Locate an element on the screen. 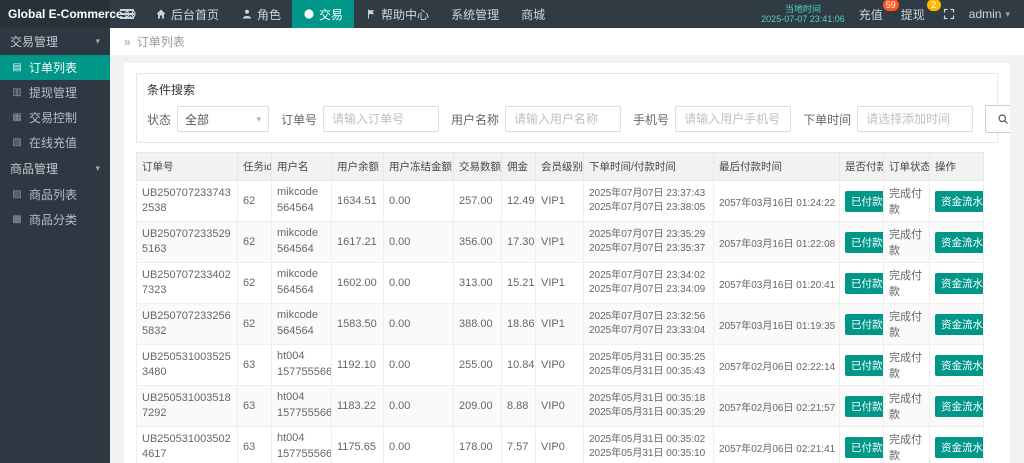  commission: 12.49 is located at coordinates (518, 201).